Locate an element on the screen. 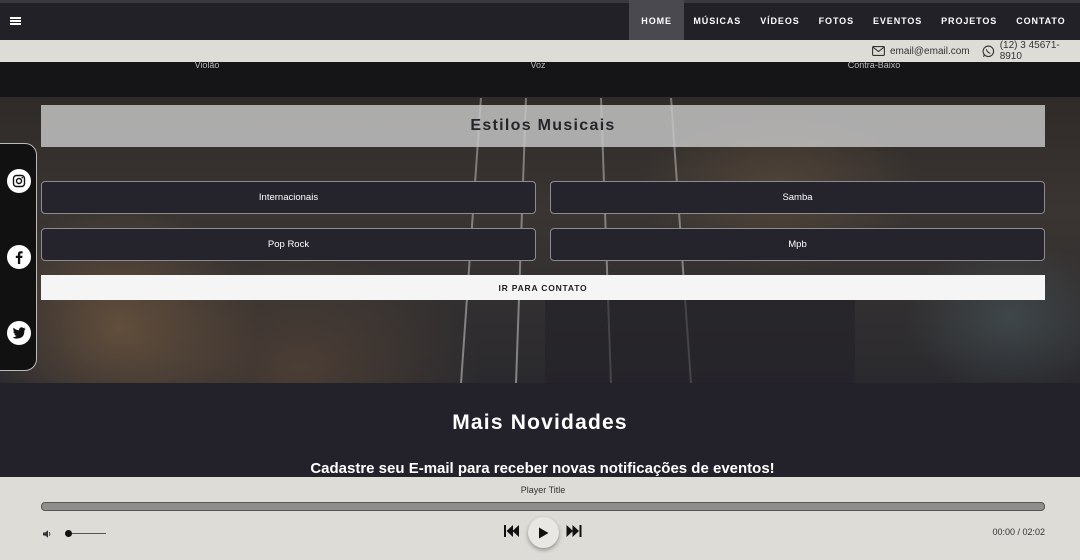 This screenshot has height=560, width=1080. play-icon is located at coordinates (544, 532).